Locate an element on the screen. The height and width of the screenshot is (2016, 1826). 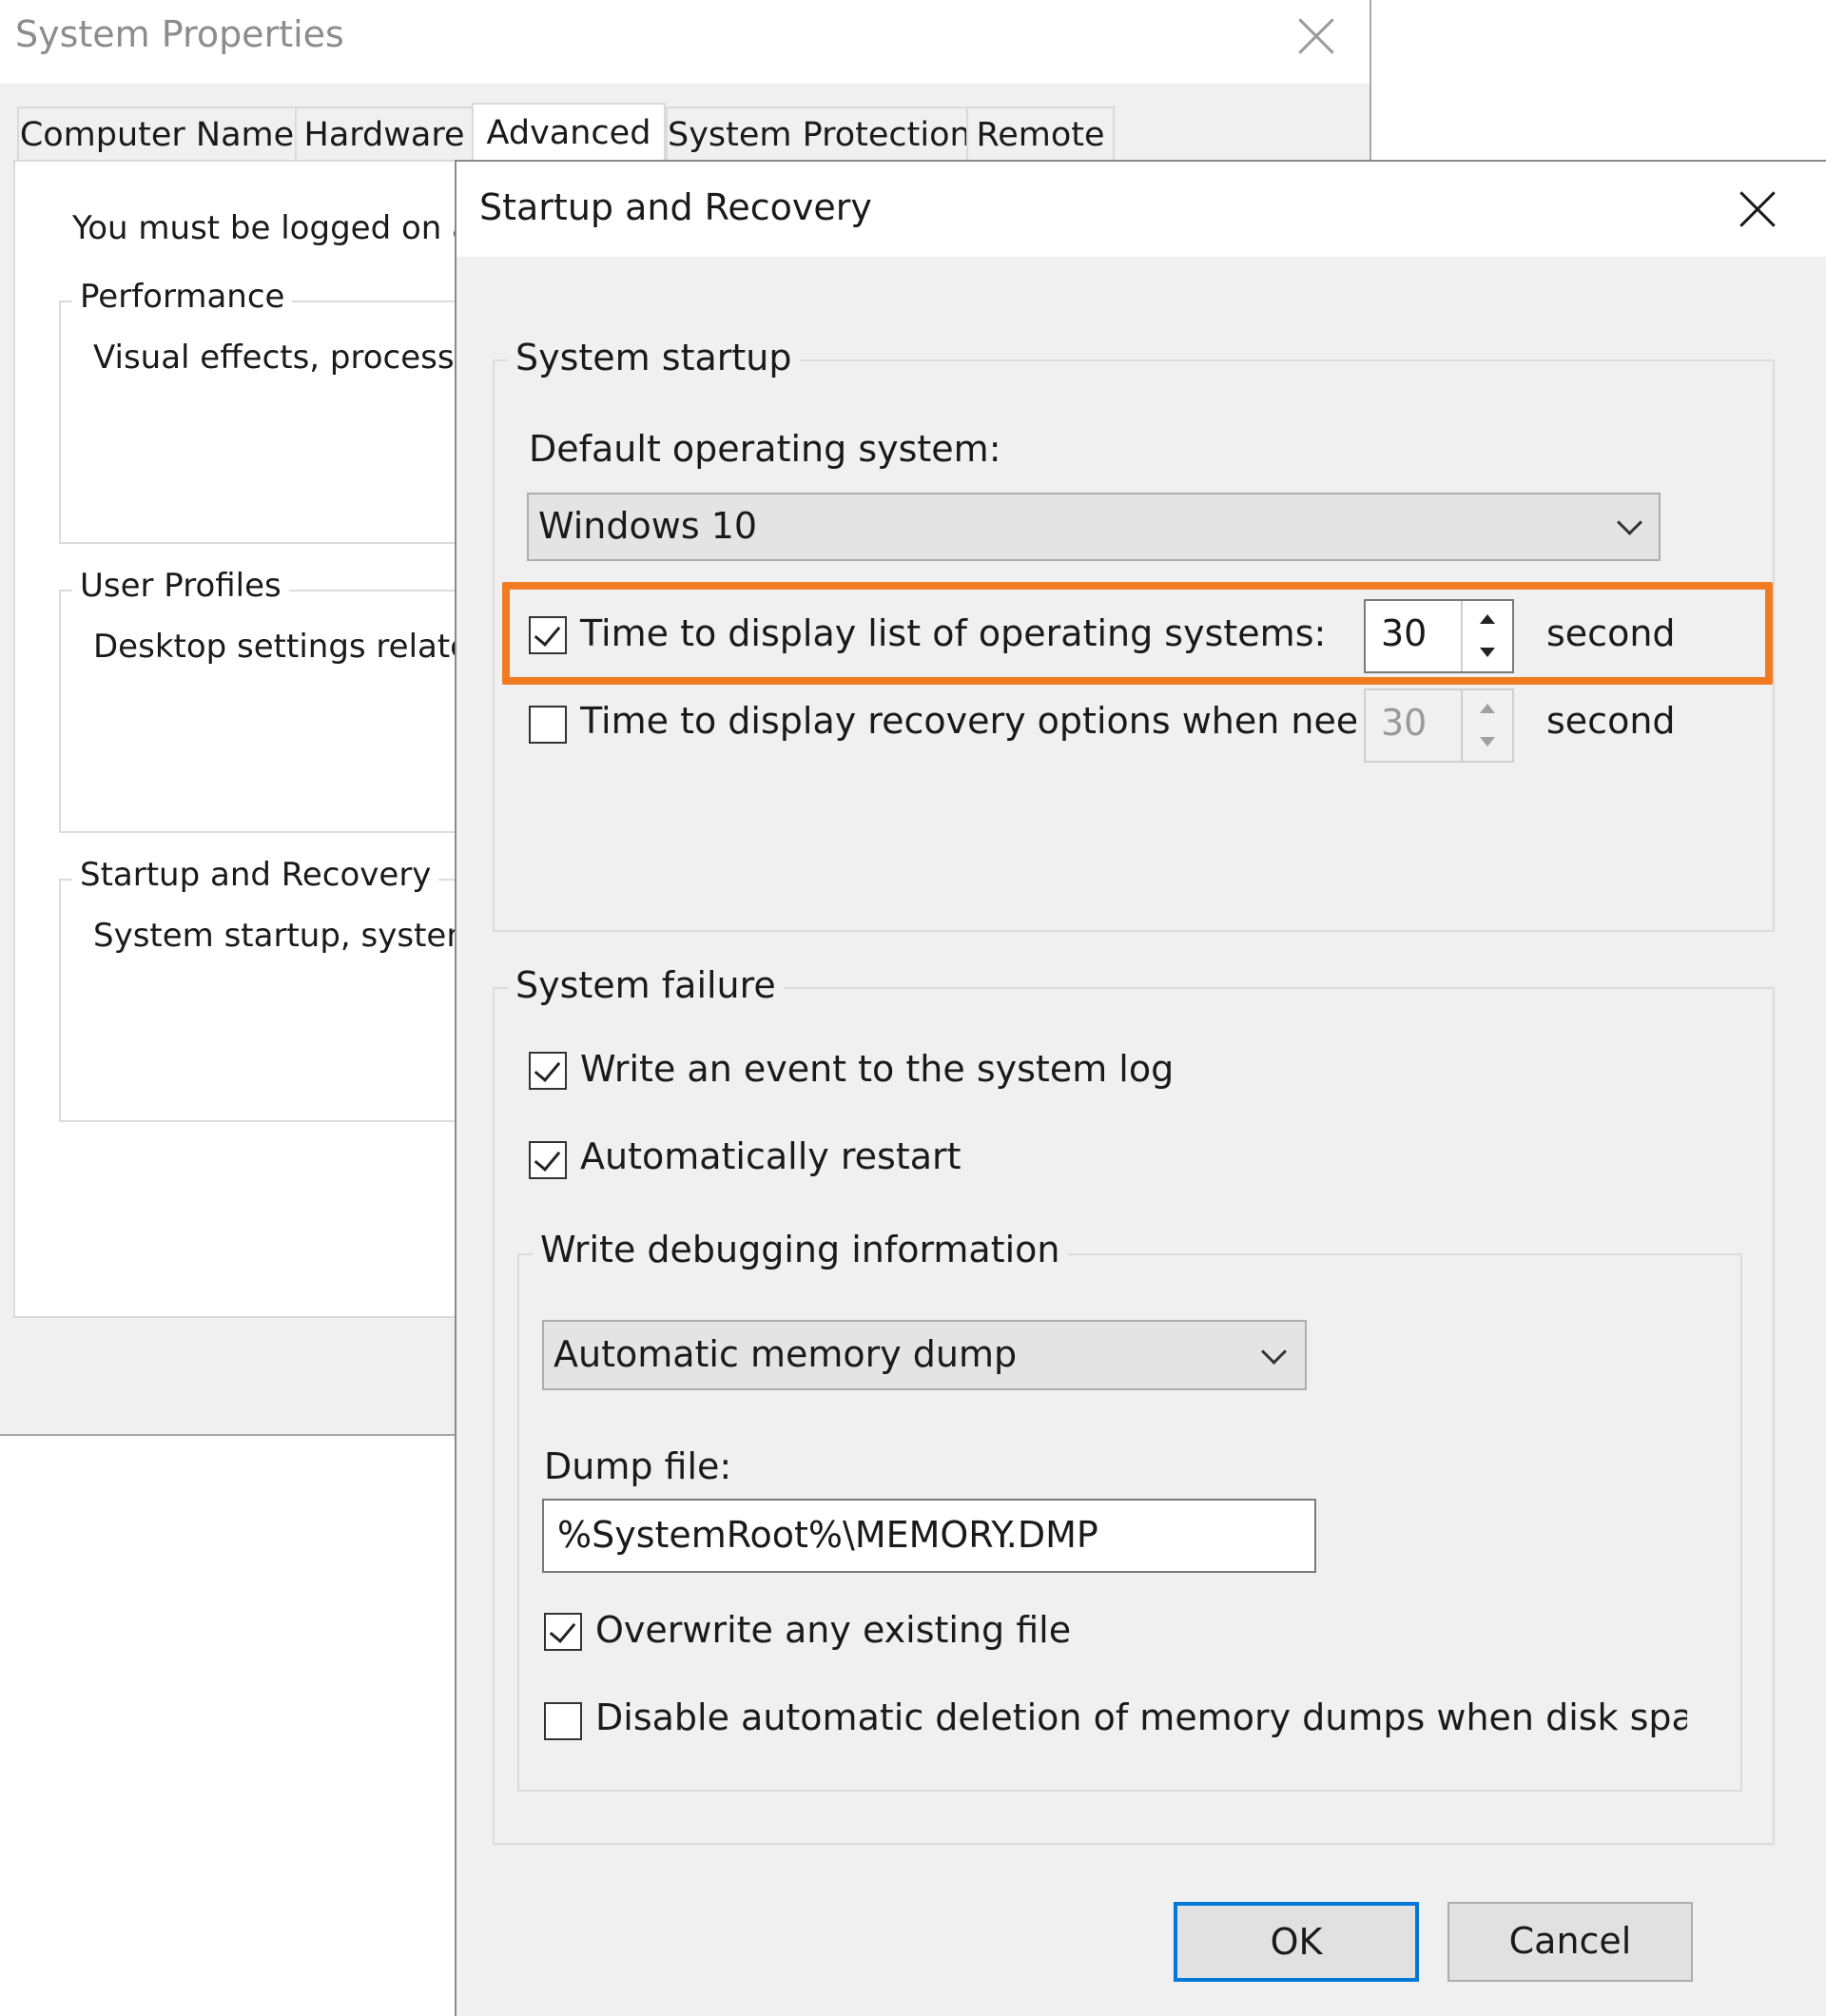
tab-remote: Remote is located at coordinates (1040, 133).